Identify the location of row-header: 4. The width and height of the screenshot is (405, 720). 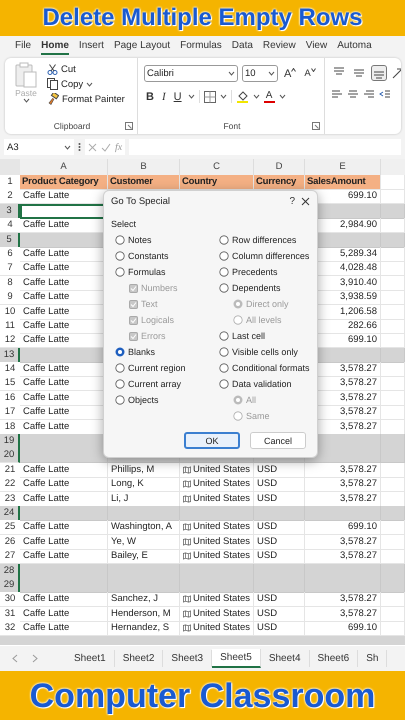
(10, 226).